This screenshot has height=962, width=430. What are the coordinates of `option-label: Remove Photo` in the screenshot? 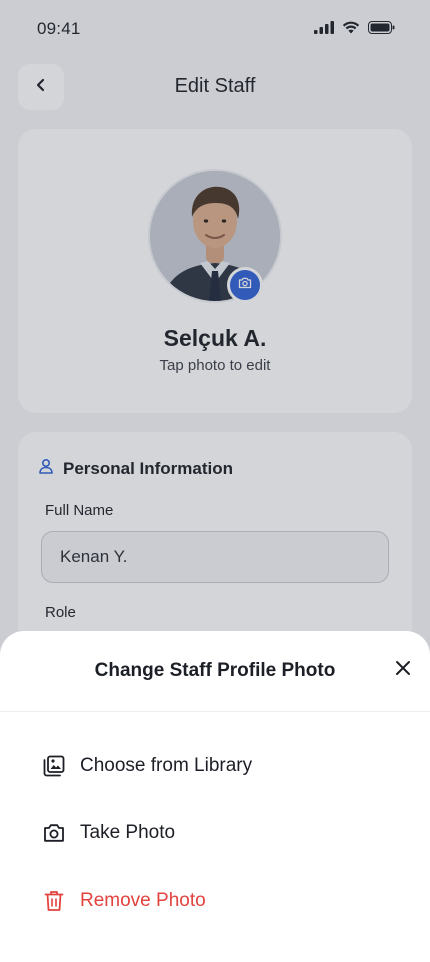 It's located at (143, 900).